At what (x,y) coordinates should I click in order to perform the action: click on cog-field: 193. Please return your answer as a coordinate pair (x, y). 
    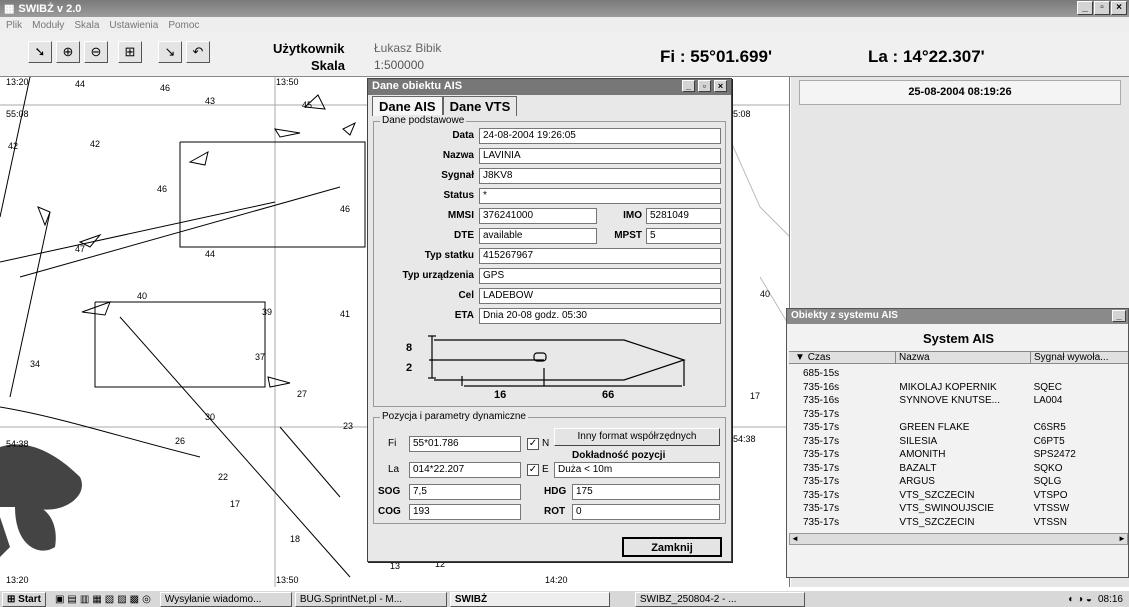
    Looking at the image, I should click on (465, 512).